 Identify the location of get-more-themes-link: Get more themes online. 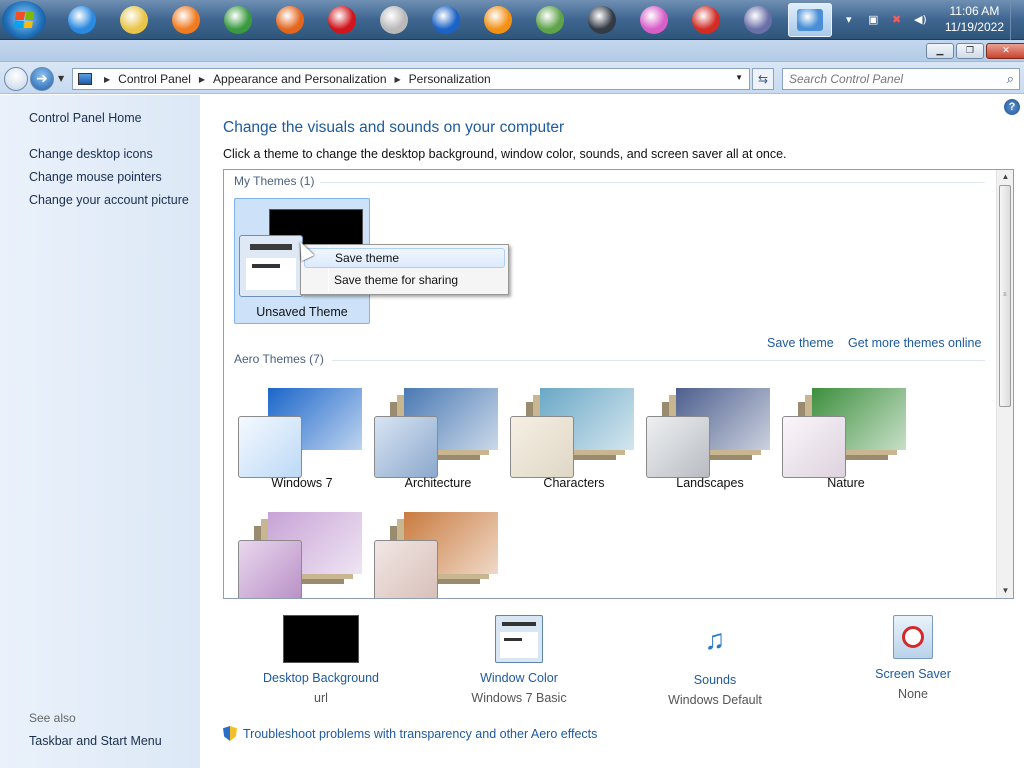
(914, 343).